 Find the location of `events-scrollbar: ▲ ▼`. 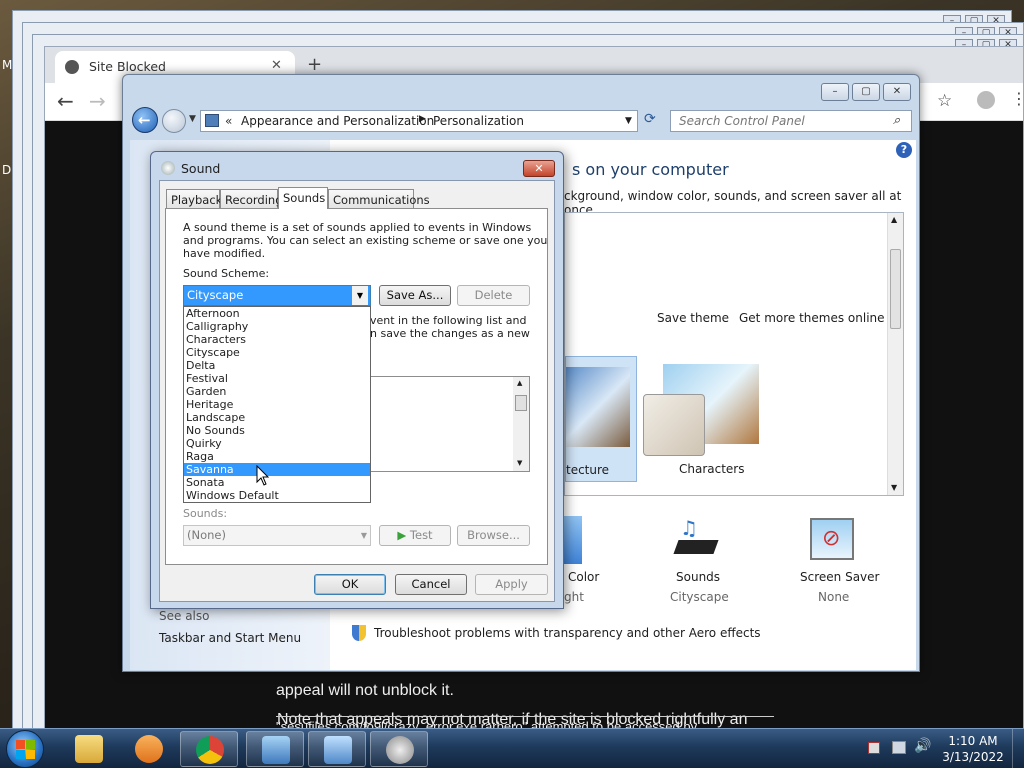

events-scrollbar: ▲ ▼ is located at coordinates (521, 424).